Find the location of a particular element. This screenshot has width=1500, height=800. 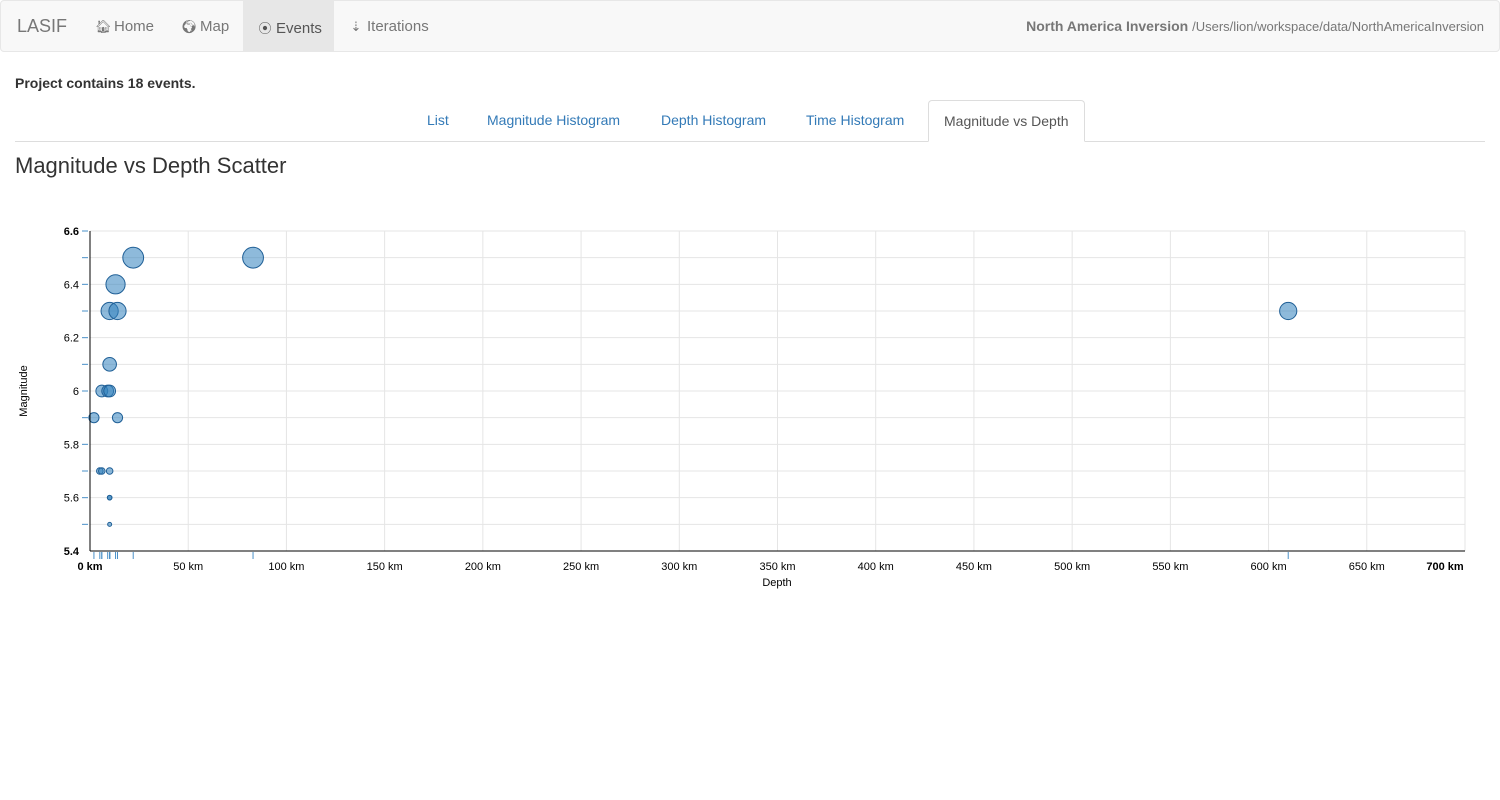

globe-icon: 🌍︎ is located at coordinates (189, 26).